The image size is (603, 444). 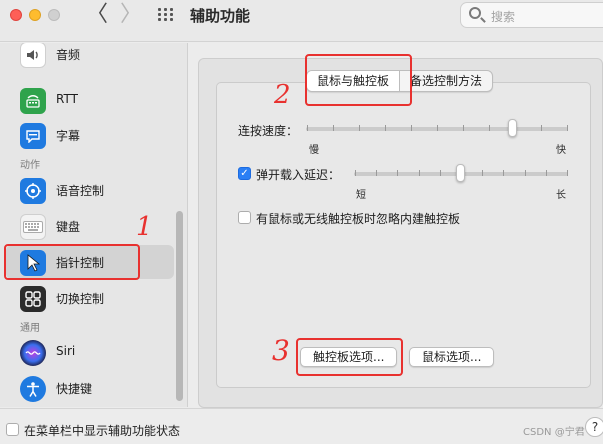 What do you see at coordinates (446, 81) in the screenshot?
I see `tab-alternate-control-methods: 备选控制方法` at bounding box center [446, 81].